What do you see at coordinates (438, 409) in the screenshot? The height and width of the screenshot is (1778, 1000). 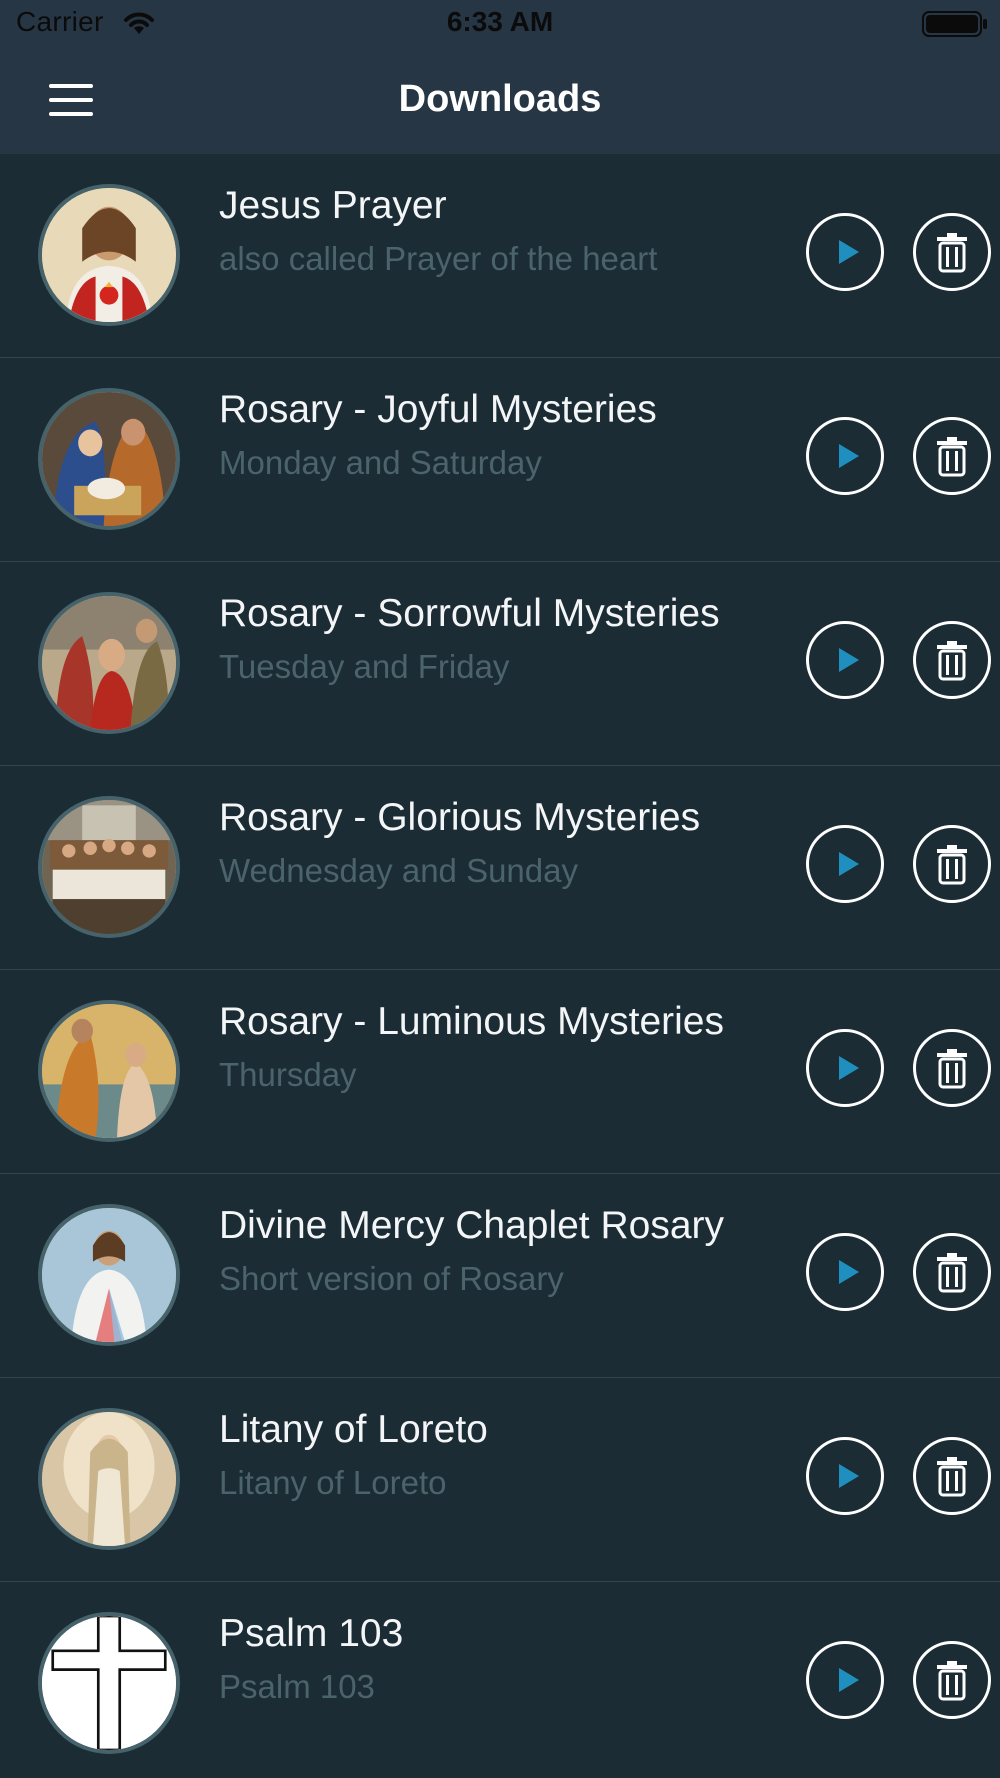 I see `item-title: Rosary - Joyful Mysteries` at bounding box center [438, 409].